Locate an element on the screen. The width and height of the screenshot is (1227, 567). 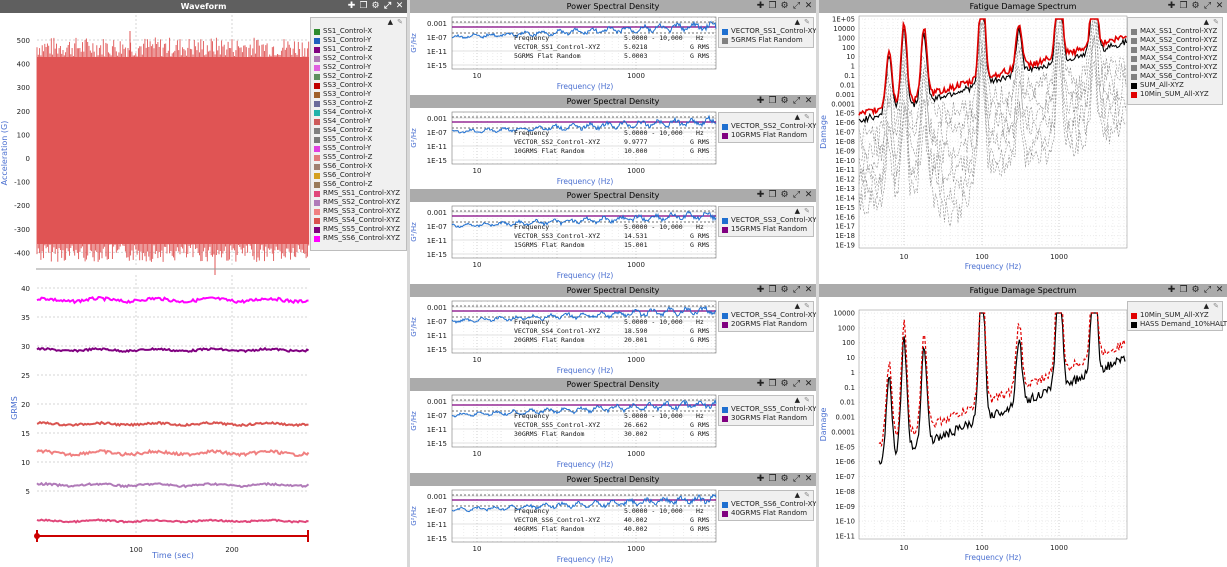
legend-item: SUM_All-XYZ is located at coordinates (1175, 85).